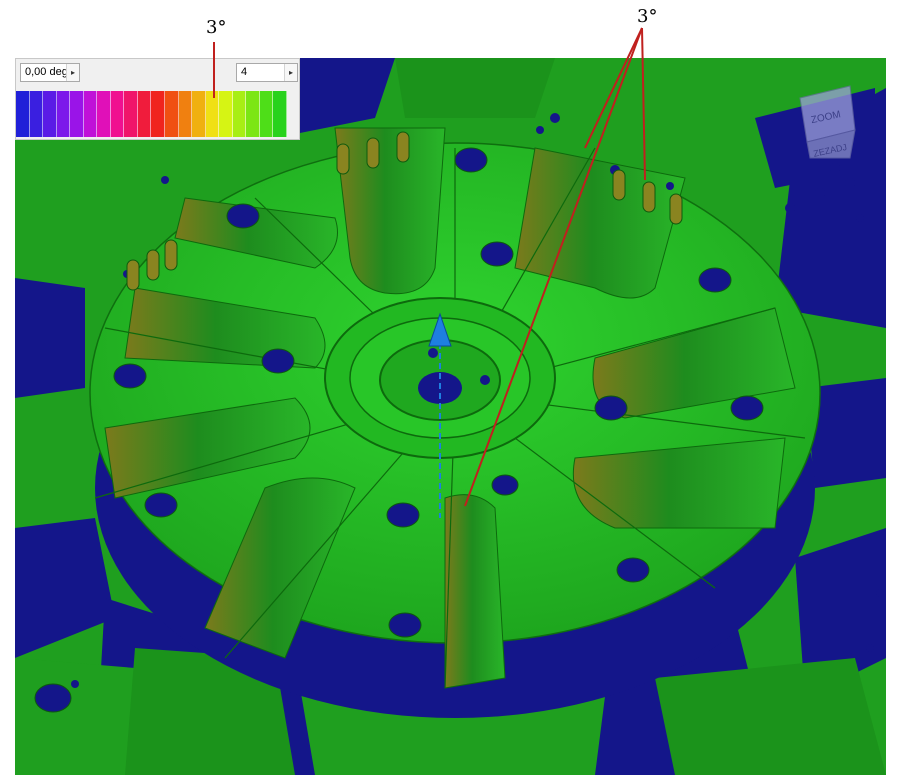  I want to click on steps-spin-arrow-icon: ▸, so click(290, 72).